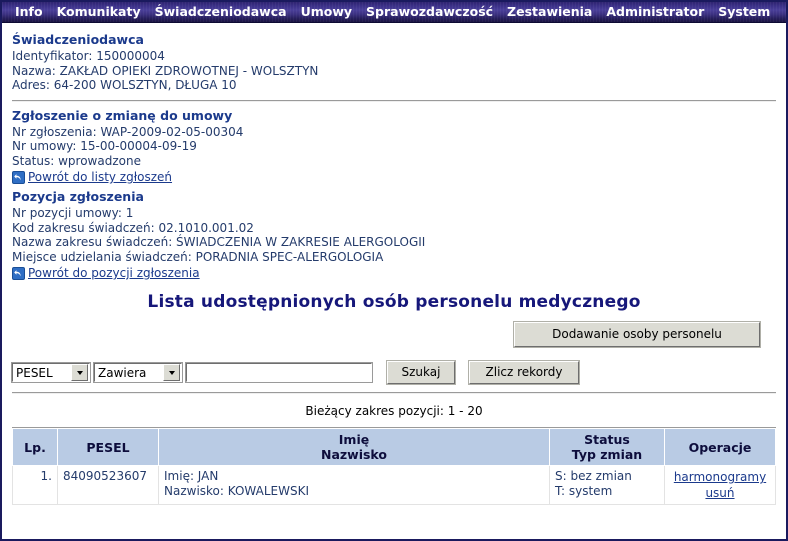  Describe the element at coordinates (99, 12) in the screenshot. I see `menu-item-komunikaty: Komunikaty` at that location.